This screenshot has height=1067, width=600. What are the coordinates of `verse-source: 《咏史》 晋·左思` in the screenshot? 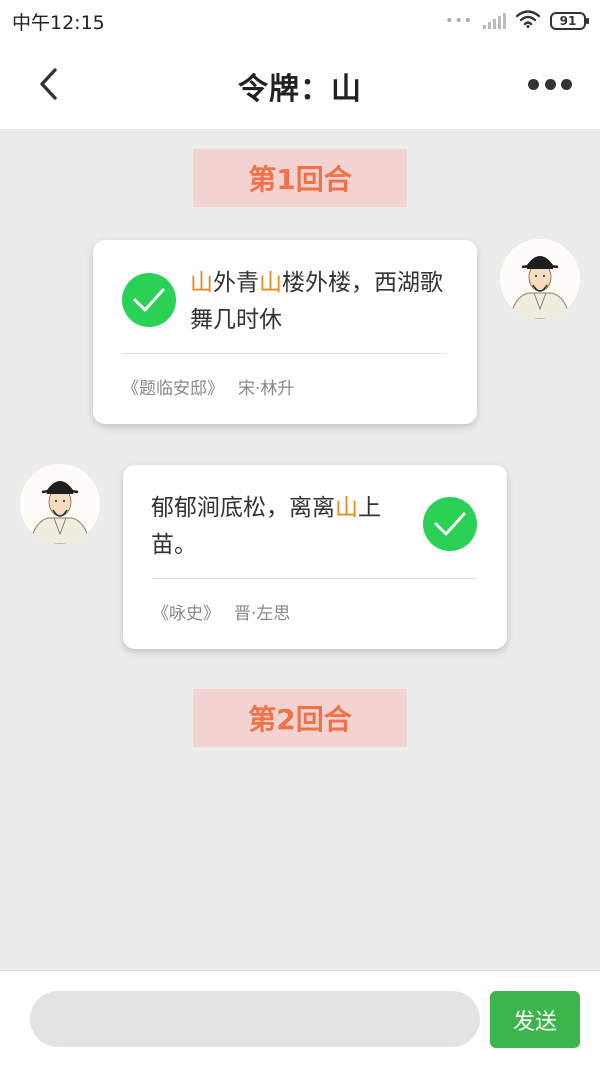 It's located at (221, 611).